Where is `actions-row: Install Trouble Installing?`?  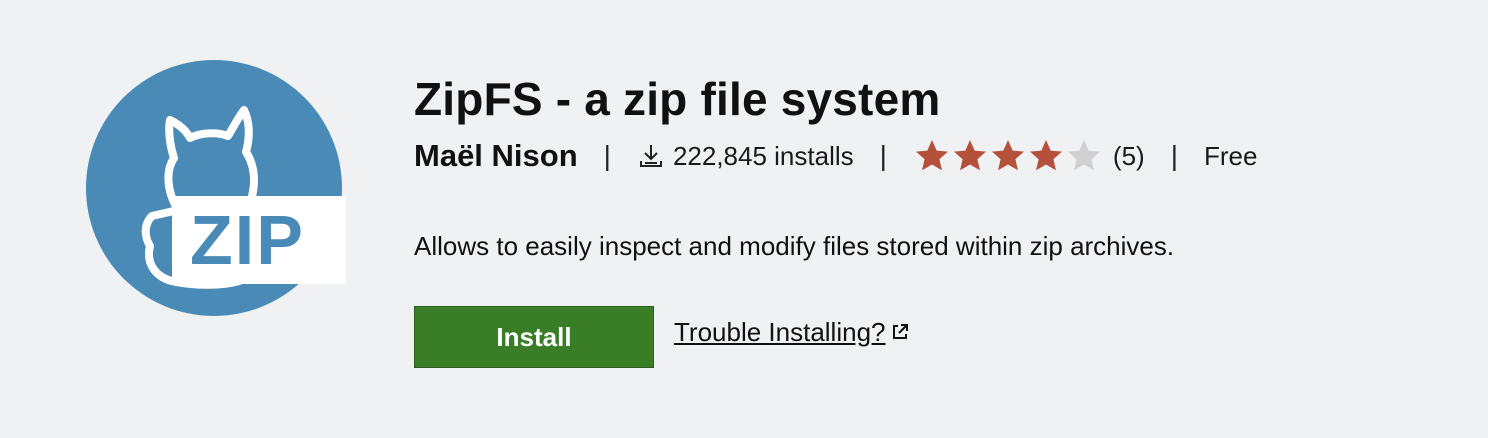 actions-row: Install Trouble Installing? is located at coordinates (934, 337).